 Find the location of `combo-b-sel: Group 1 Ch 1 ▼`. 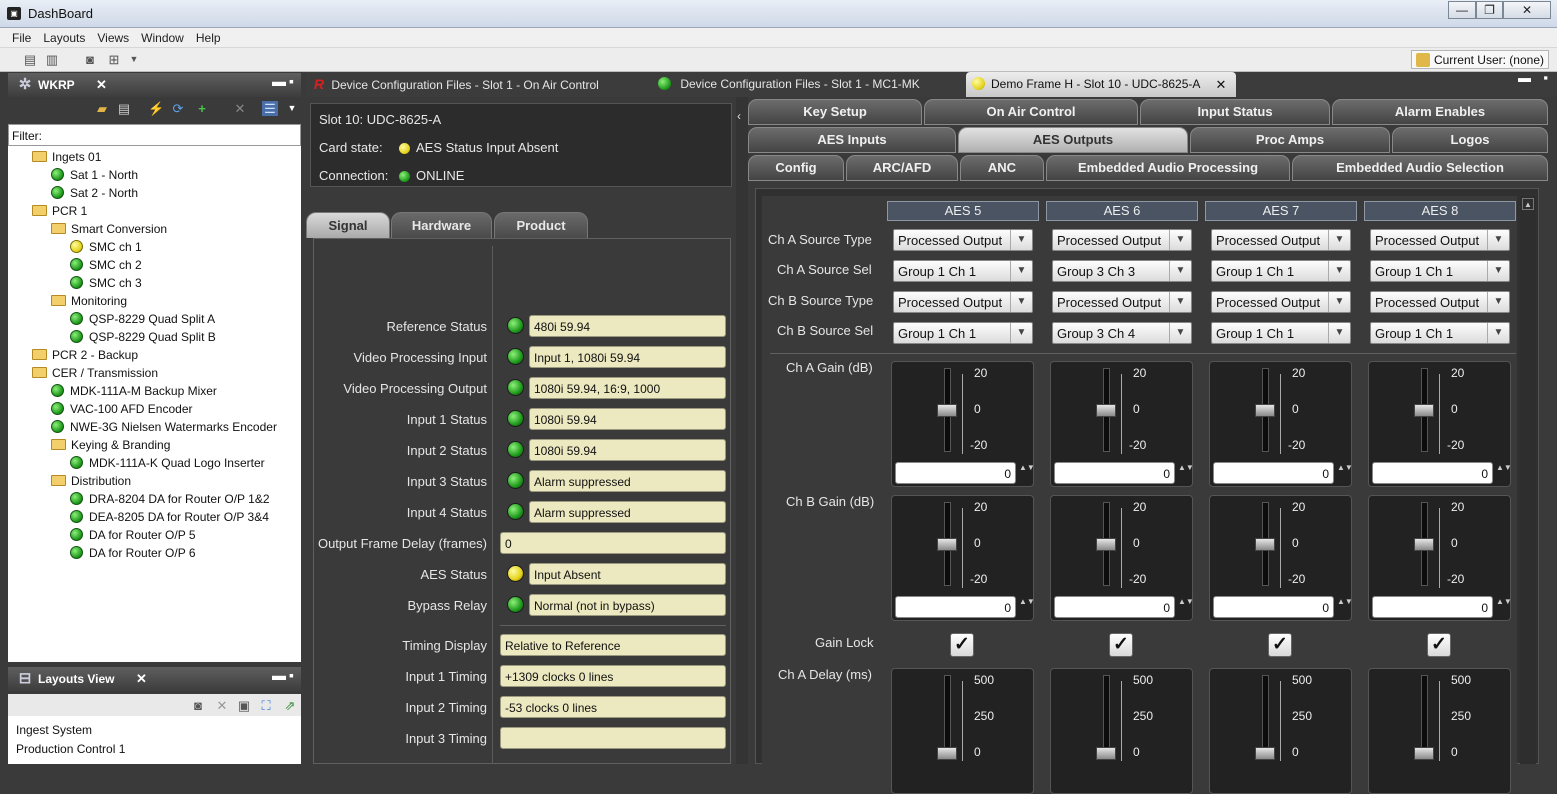

combo-b-sel: Group 1 Ch 1 ▼ is located at coordinates (1281, 333).